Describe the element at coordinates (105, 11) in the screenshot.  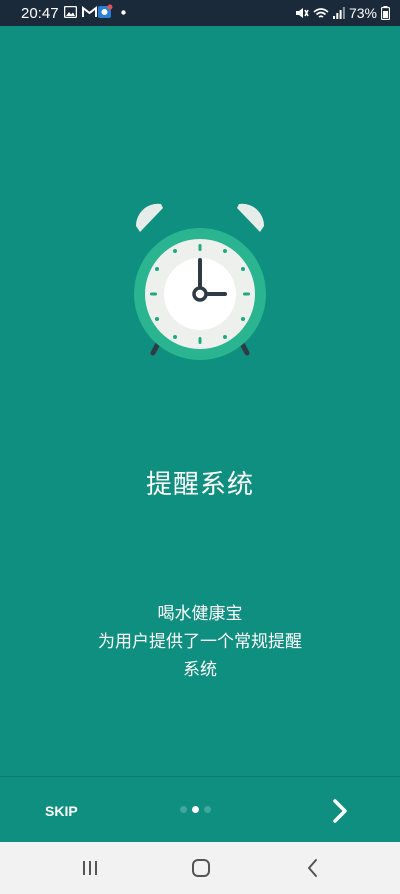
I see `app-notification-icon` at that location.